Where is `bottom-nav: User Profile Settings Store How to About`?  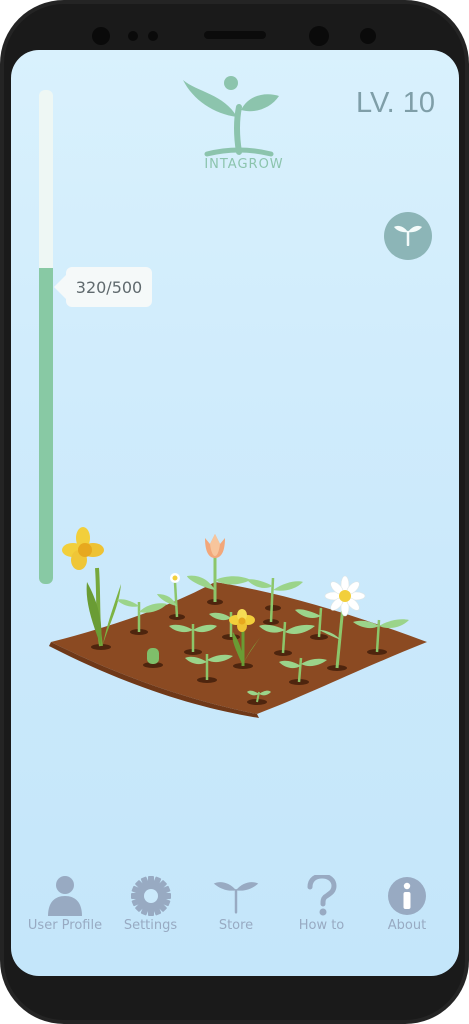
bottom-nav: User Profile Settings Store How to About is located at coordinates (235, 909).